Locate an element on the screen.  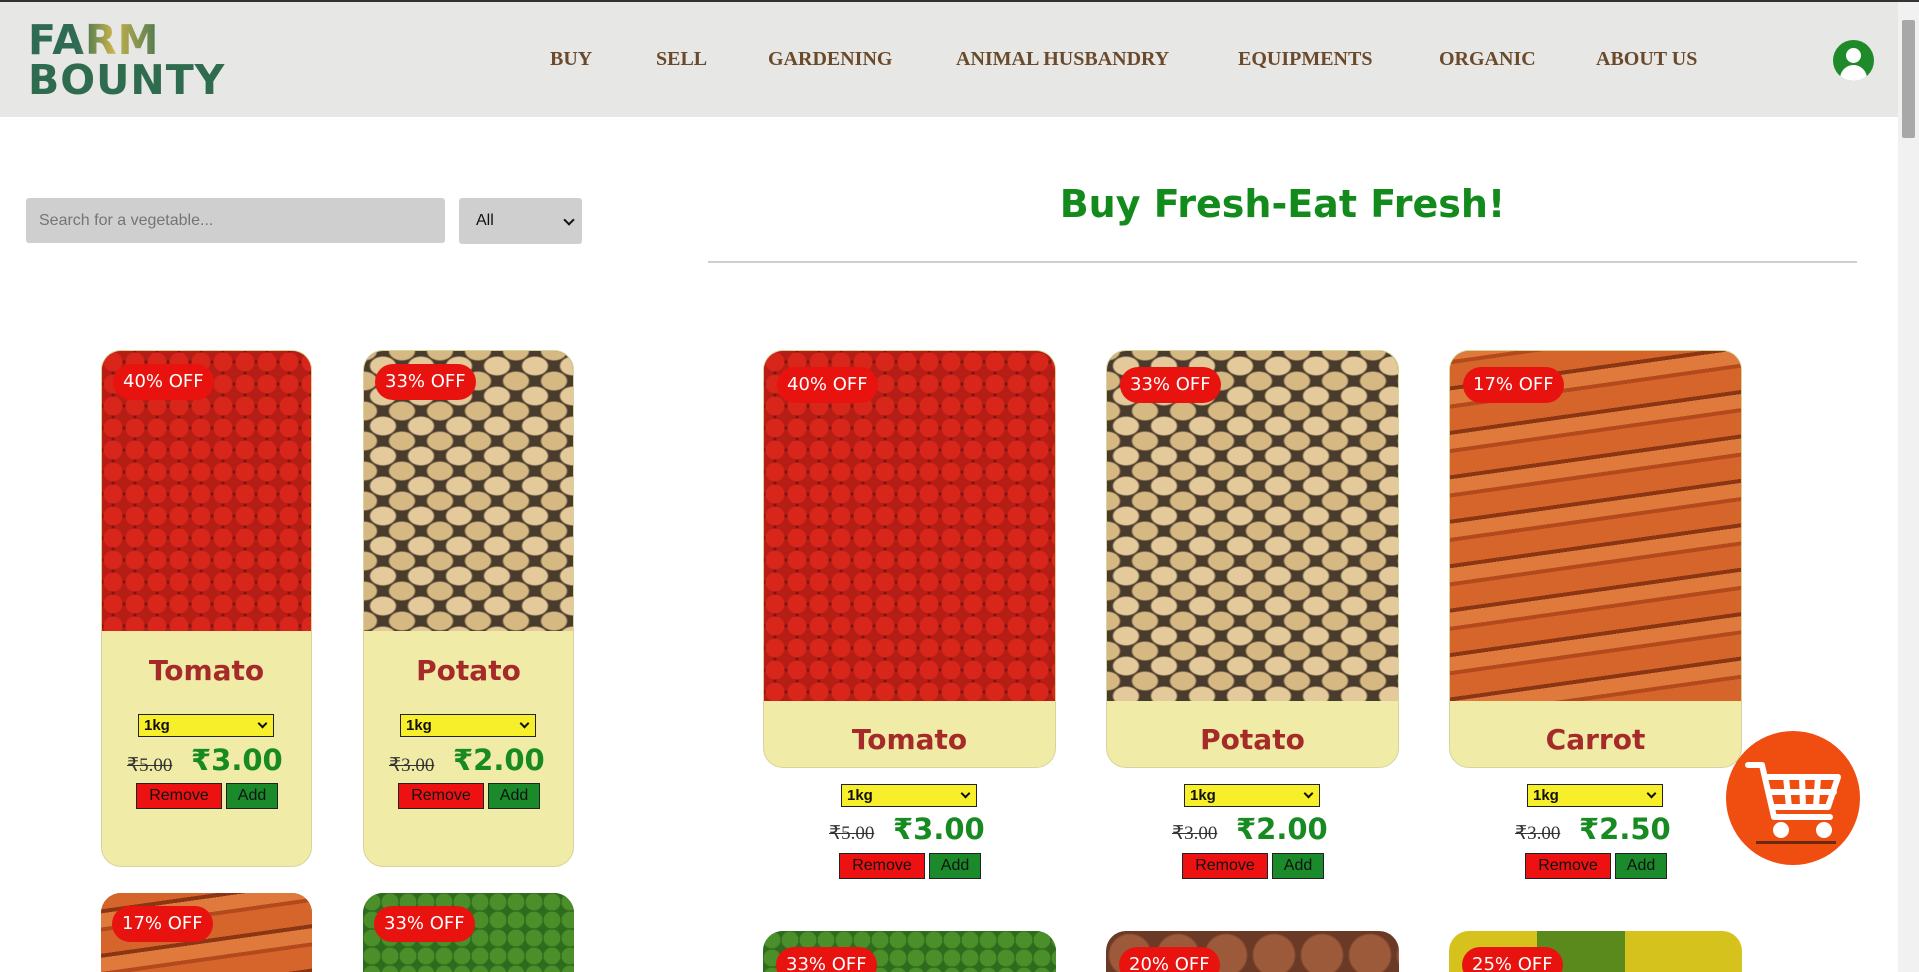
discounted-price: ₹2.50 is located at coordinates (1625, 829).